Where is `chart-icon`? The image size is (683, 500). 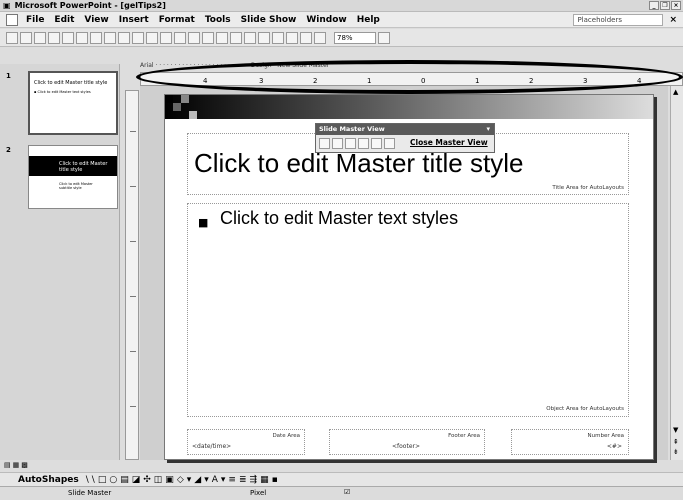
chart-icon is located at coordinates (222, 37).